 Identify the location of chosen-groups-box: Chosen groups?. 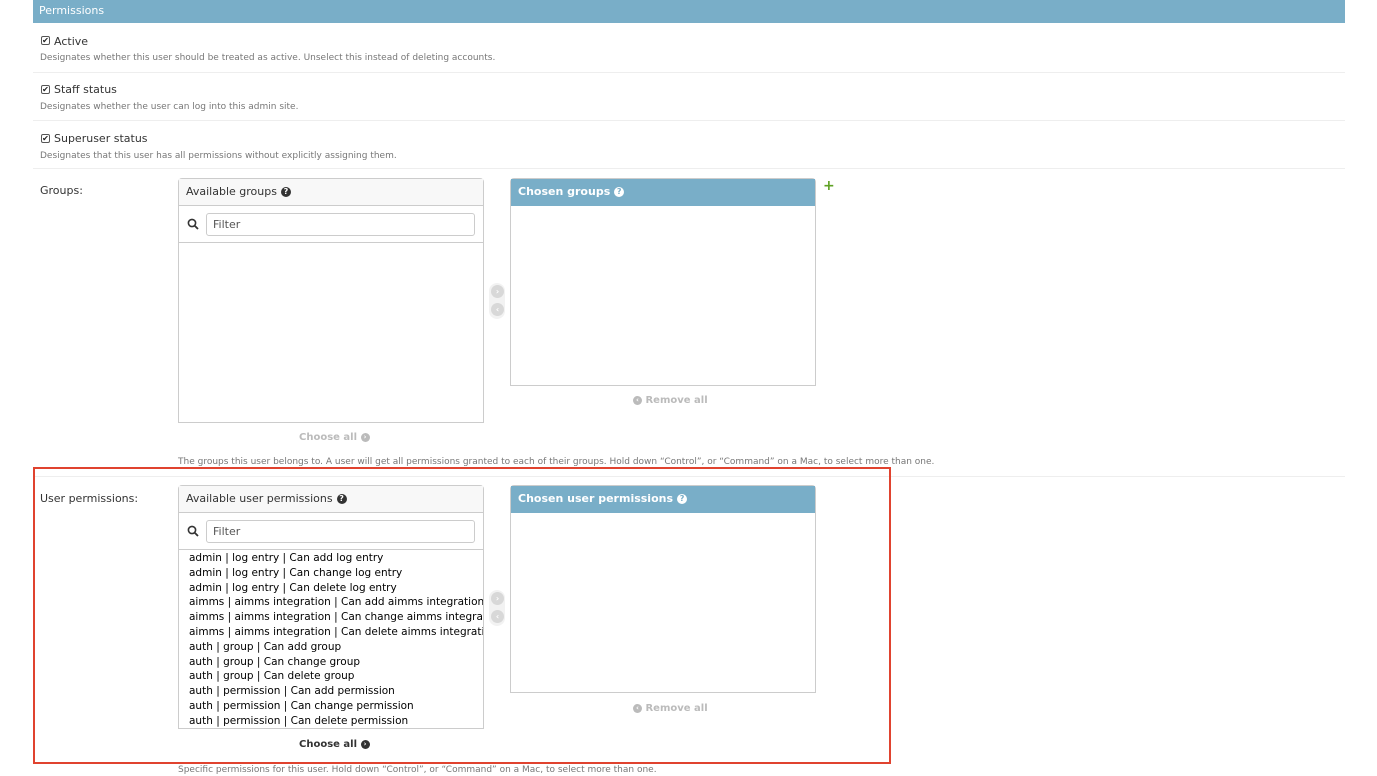
(663, 282).